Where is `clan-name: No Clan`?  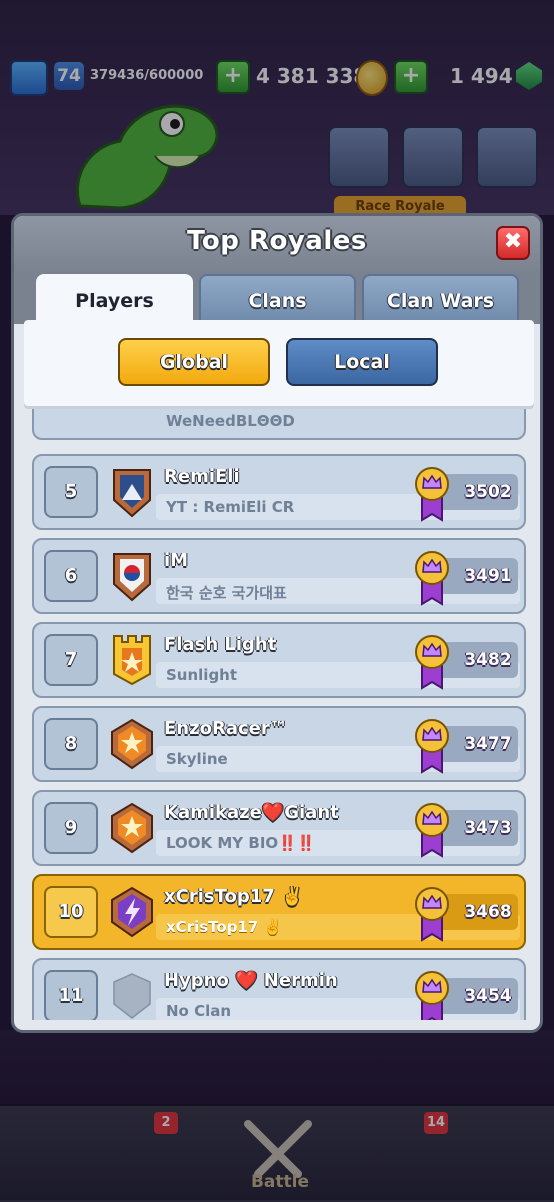
clan-name: No Clan is located at coordinates (199, 1011).